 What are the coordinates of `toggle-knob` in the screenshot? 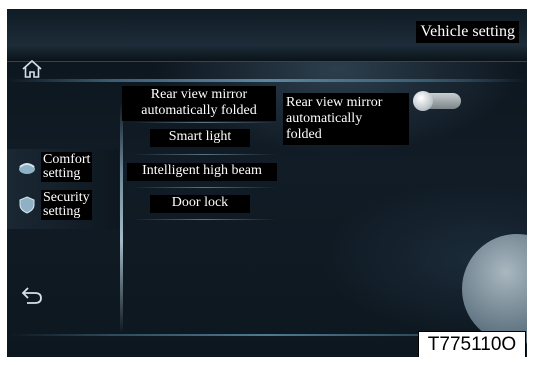 It's located at (423, 101).